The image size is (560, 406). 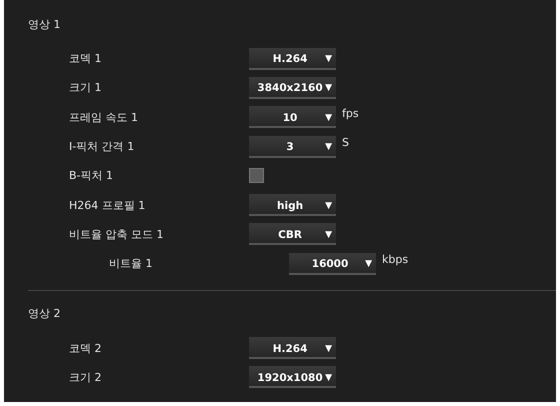 I want to click on dropdown: high ▼, so click(x=292, y=205).